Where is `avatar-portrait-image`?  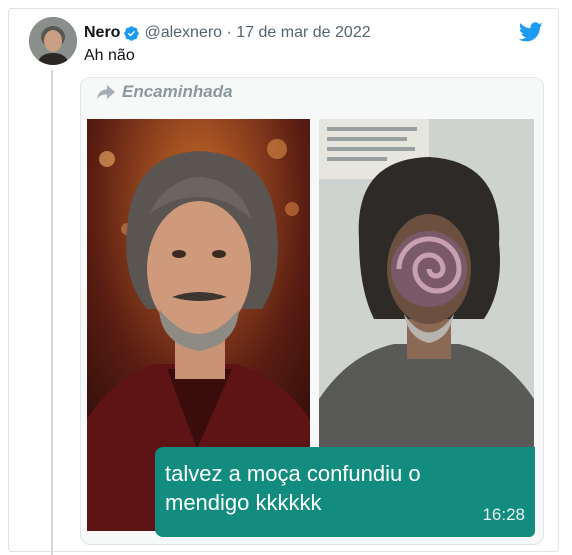 avatar-portrait-image is located at coordinates (53, 41).